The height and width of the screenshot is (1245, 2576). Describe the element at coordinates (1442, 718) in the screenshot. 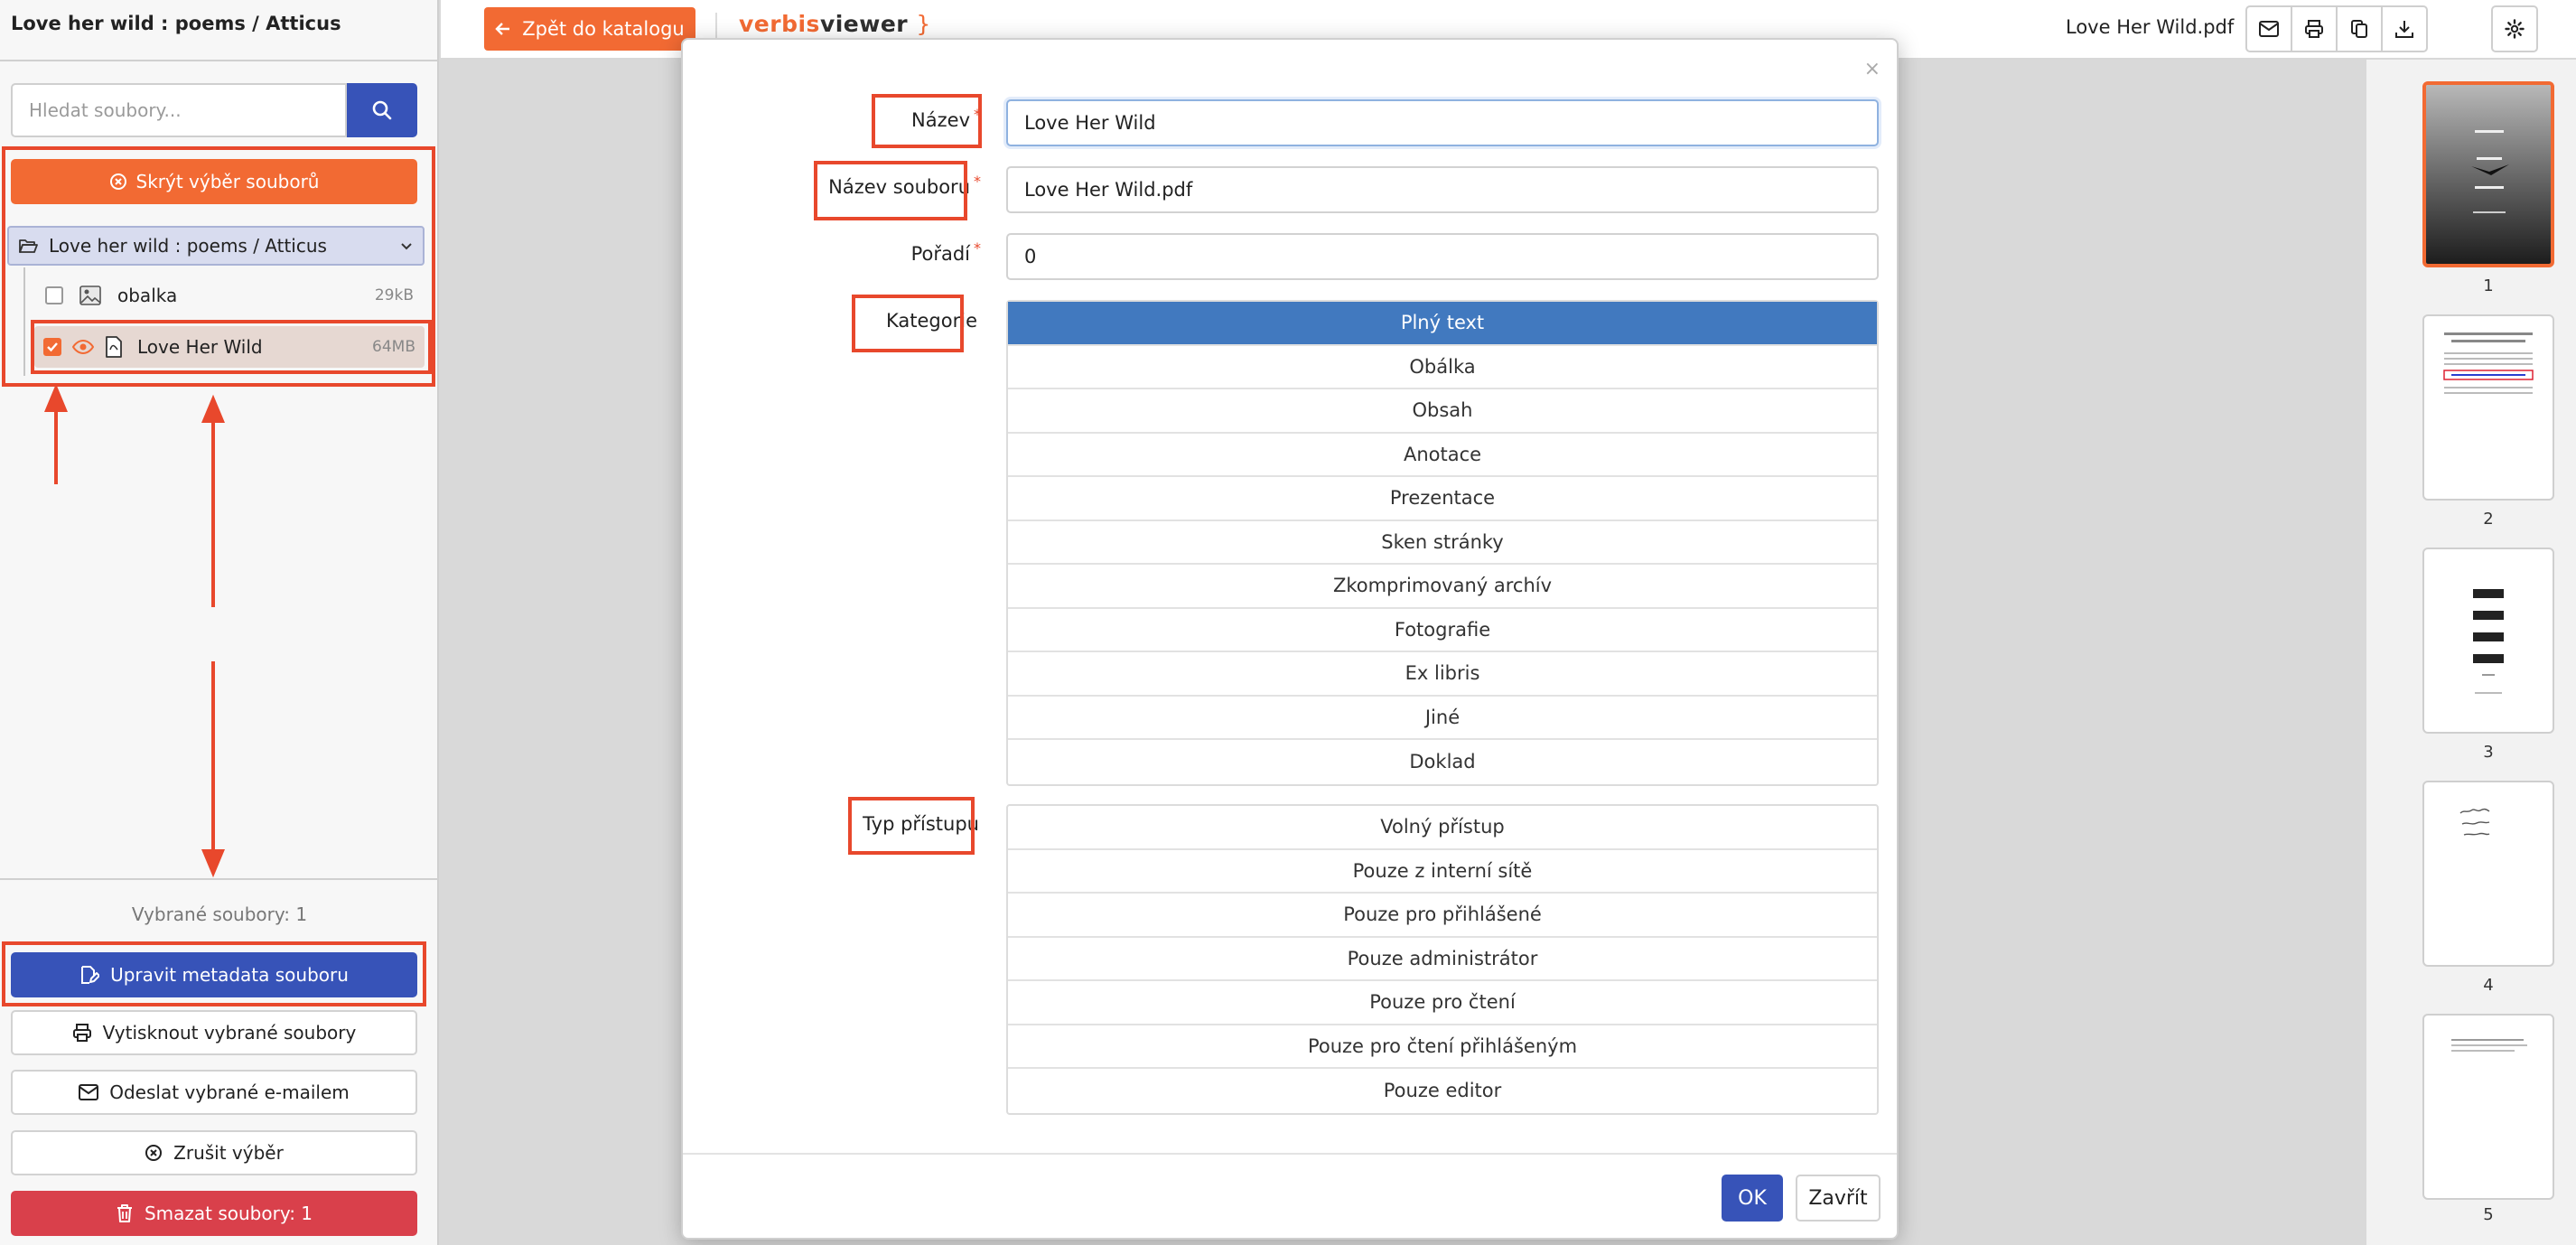

I see `category-option: Jiné` at that location.